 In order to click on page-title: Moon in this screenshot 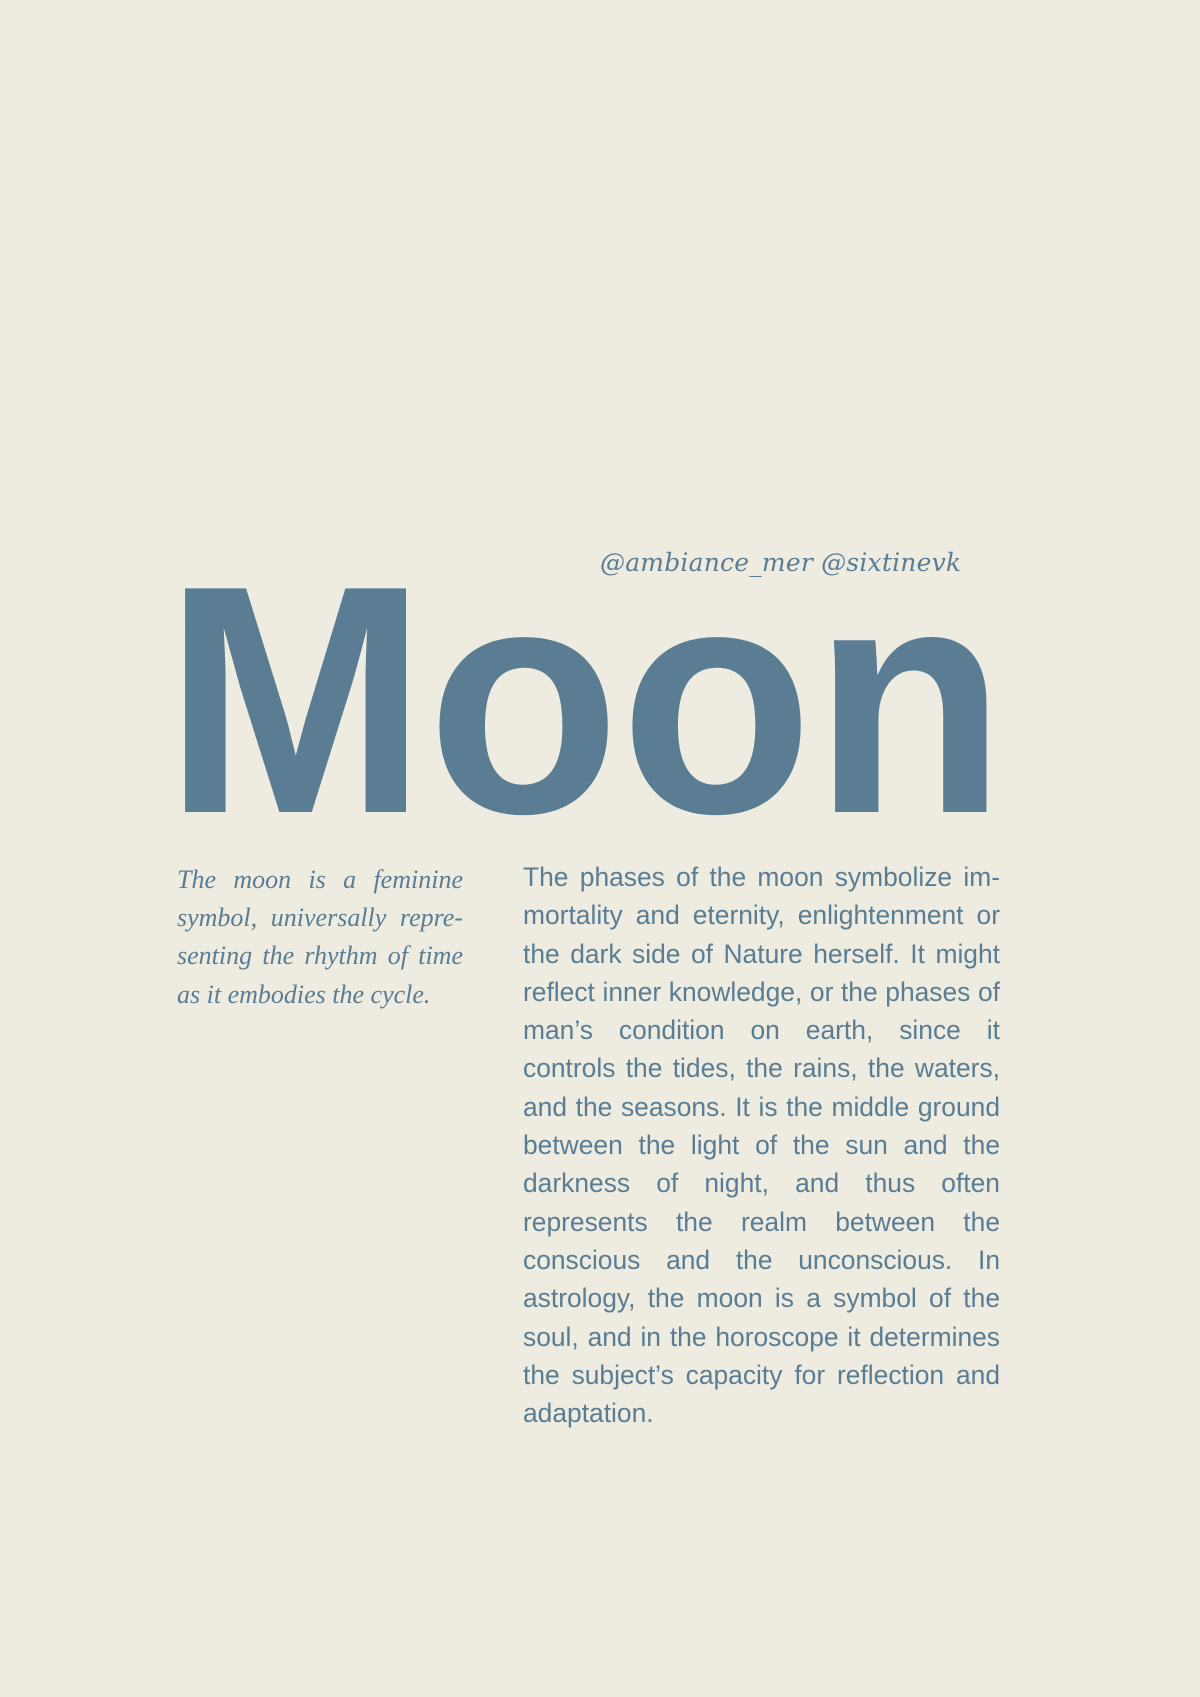, I will do `click(594, 680)`.